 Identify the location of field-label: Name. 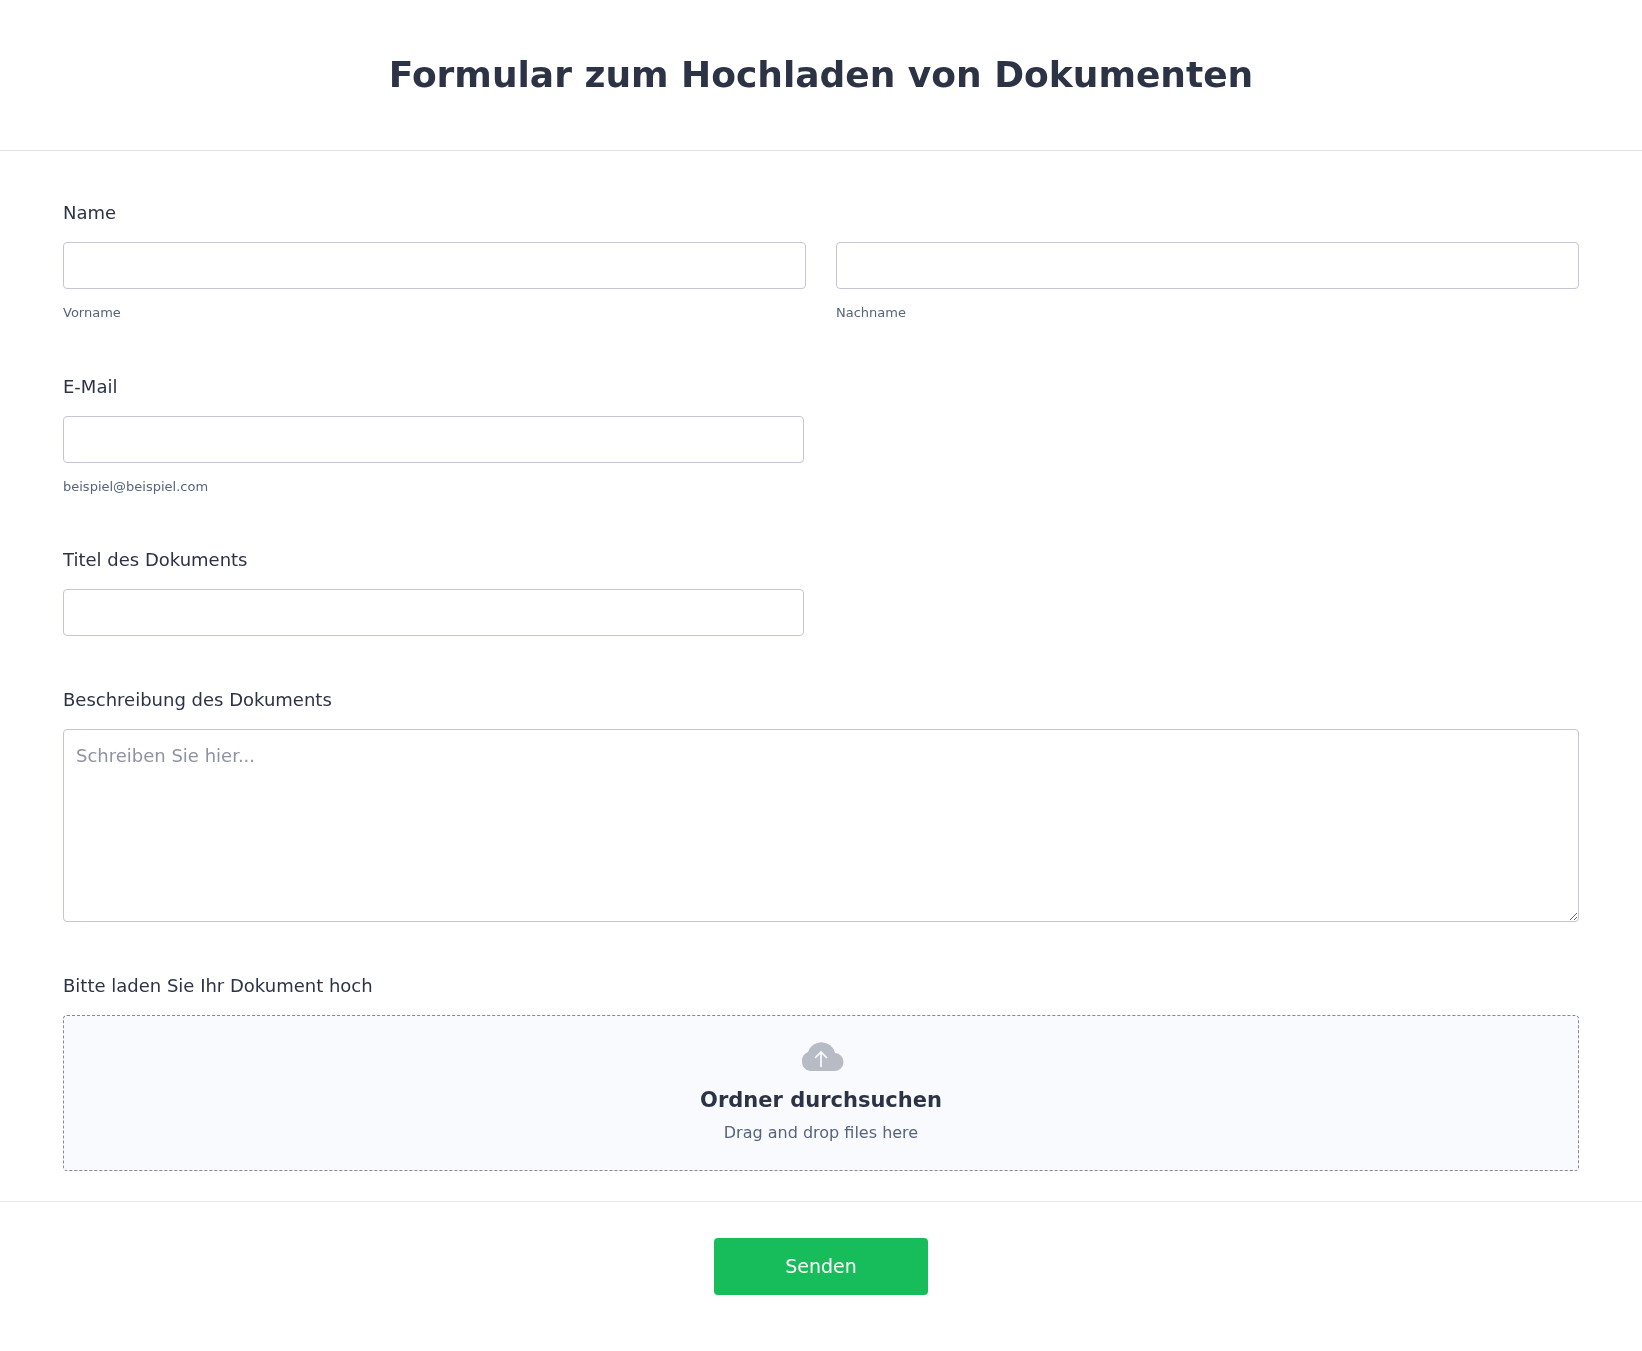
(90, 213).